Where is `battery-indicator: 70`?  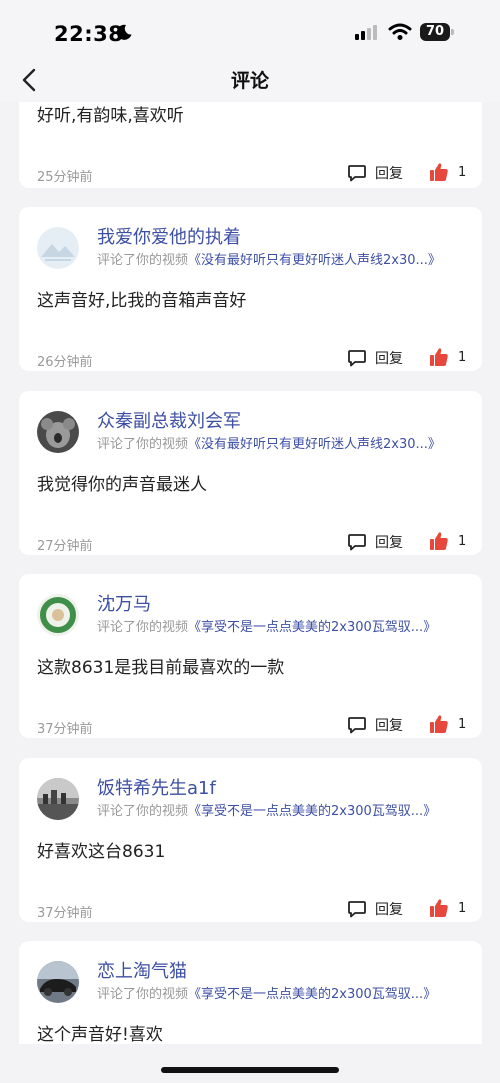 battery-indicator: 70 is located at coordinates (435, 32).